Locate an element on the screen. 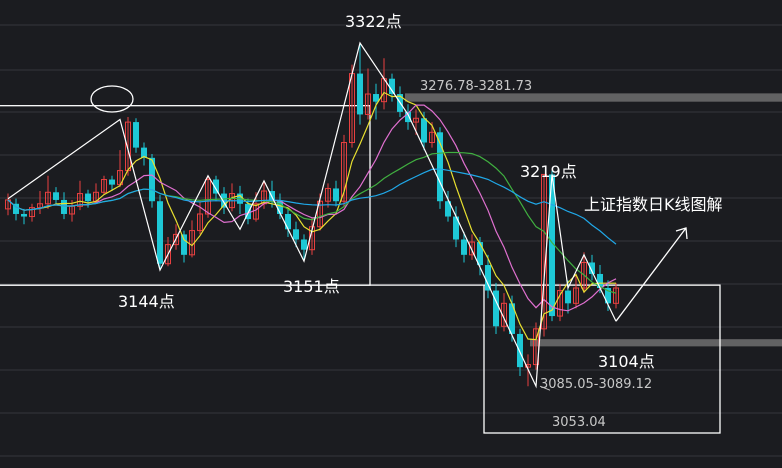 This screenshot has width=782, height=468. label-3144: 3144点 is located at coordinates (146, 301).